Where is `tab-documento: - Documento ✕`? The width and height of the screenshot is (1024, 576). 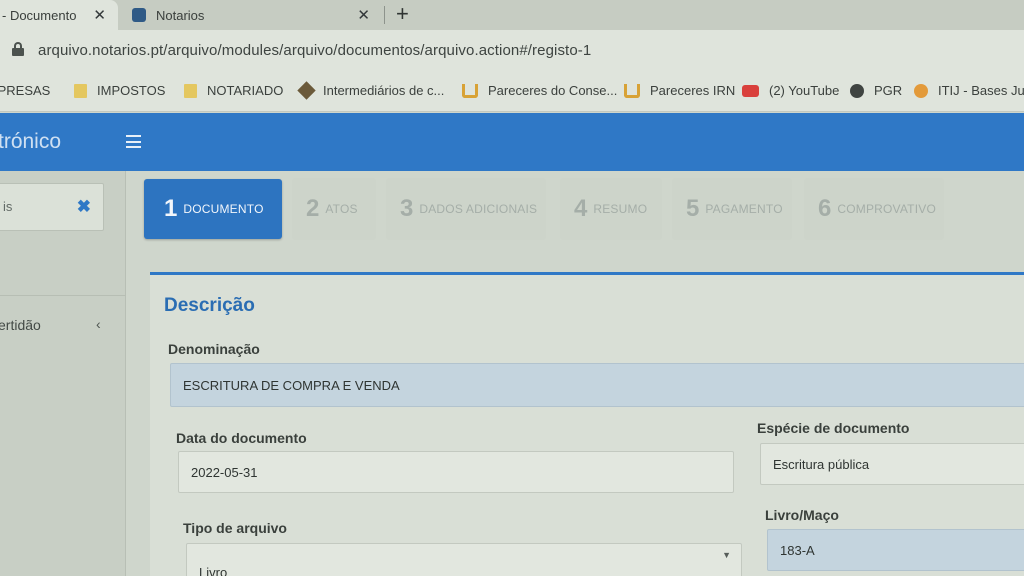 tab-documento: - Documento ✕ is located at coordinates (59, 15).